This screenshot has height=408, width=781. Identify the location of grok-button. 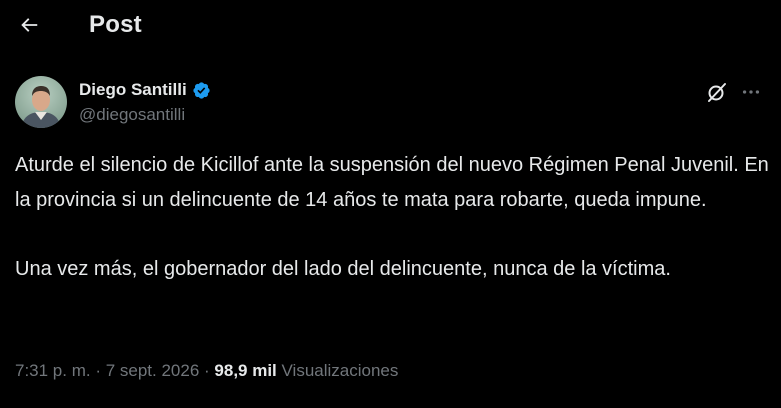
(717, 92).